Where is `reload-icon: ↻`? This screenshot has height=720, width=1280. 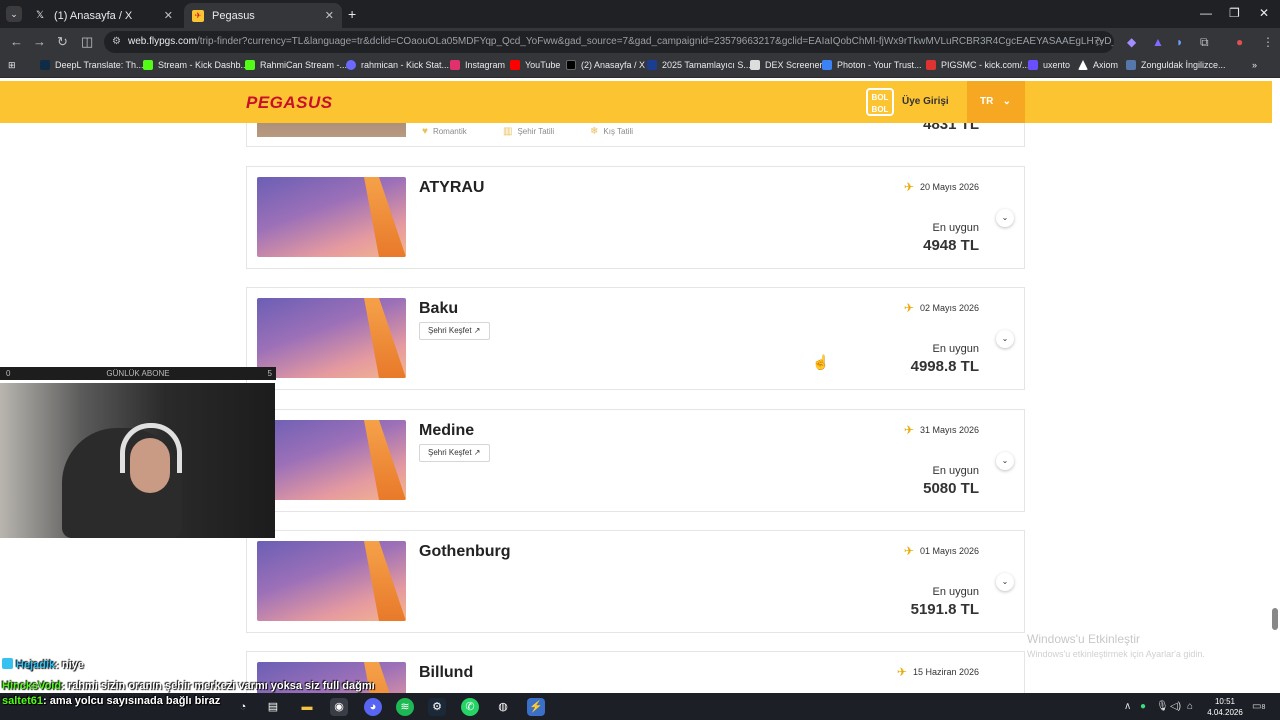
reload-icon: ↻ is located at coordinates (62, 42).